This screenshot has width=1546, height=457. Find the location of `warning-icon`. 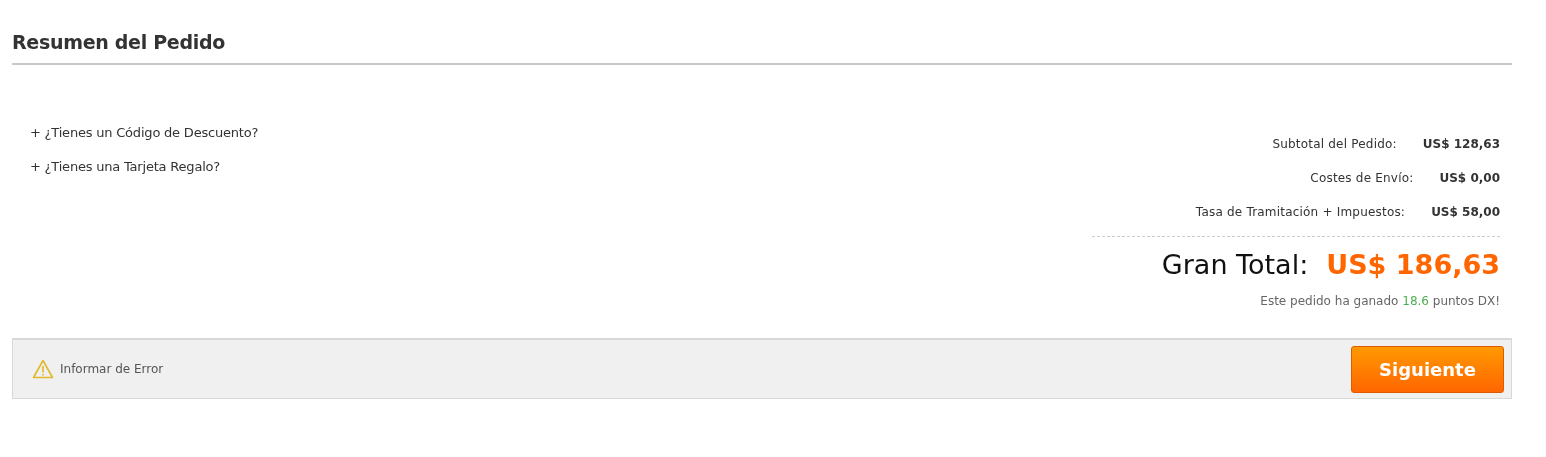

warning-icon is located at coordinates (43, 369).